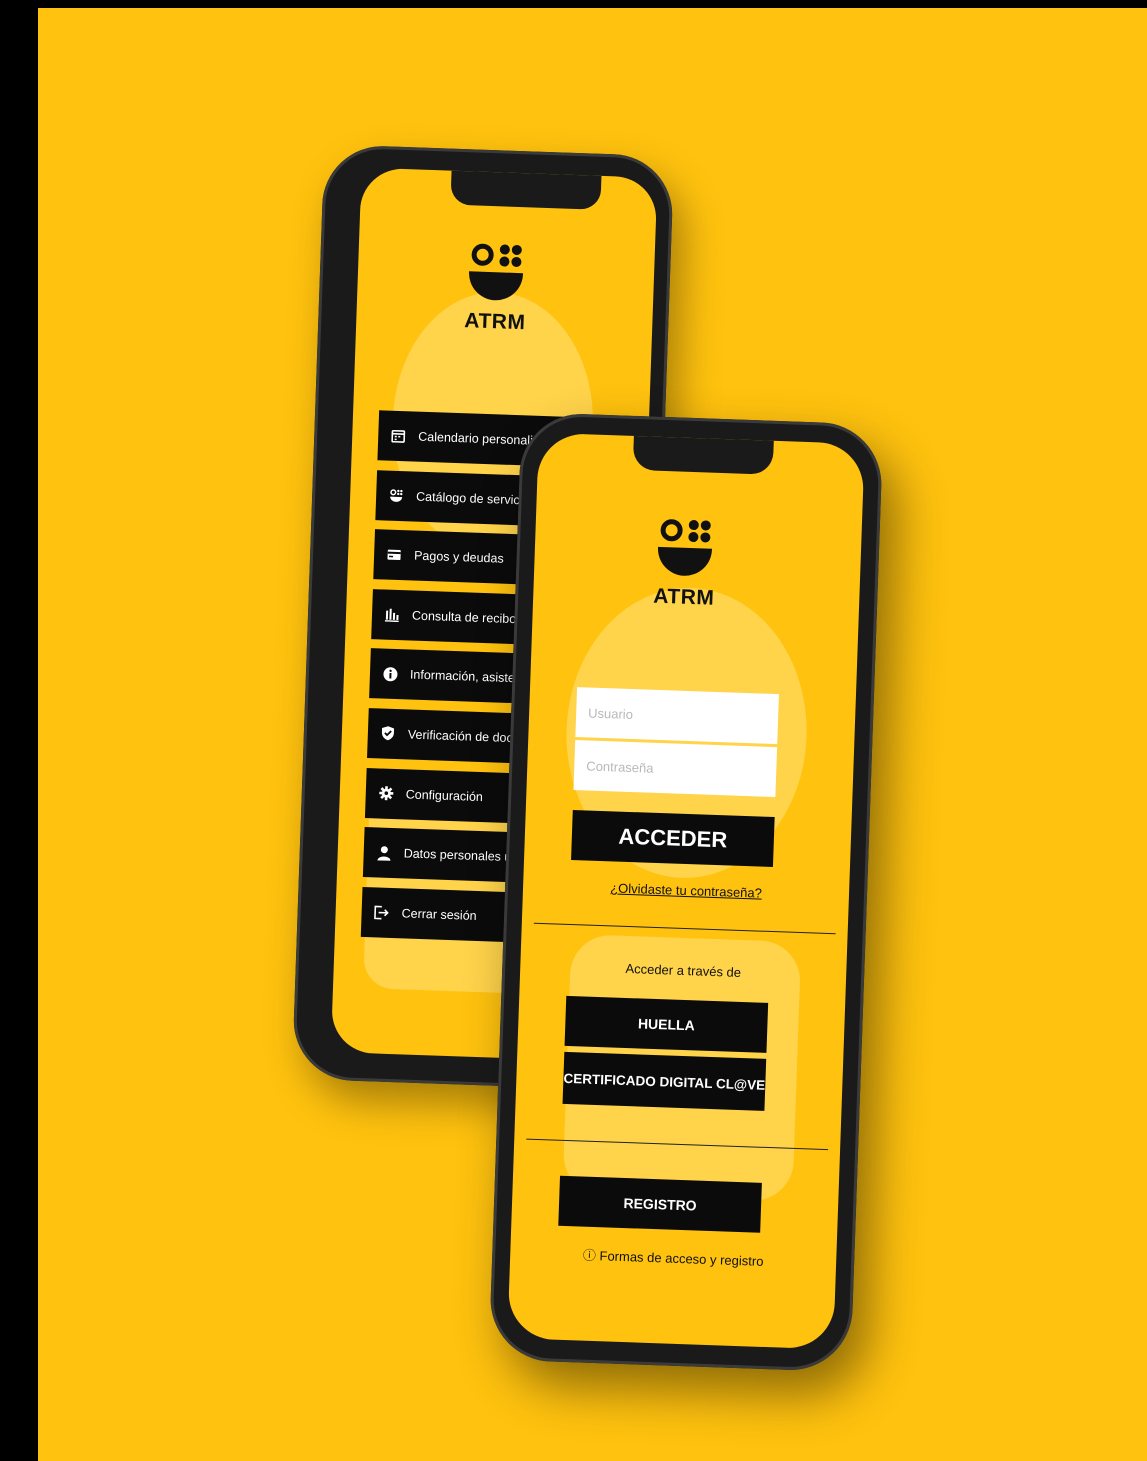 This screenshot has width=1147, height=1461. I want to click on access-info-link: ⓘ Formas de acceso y registro, so click(673, 1257).